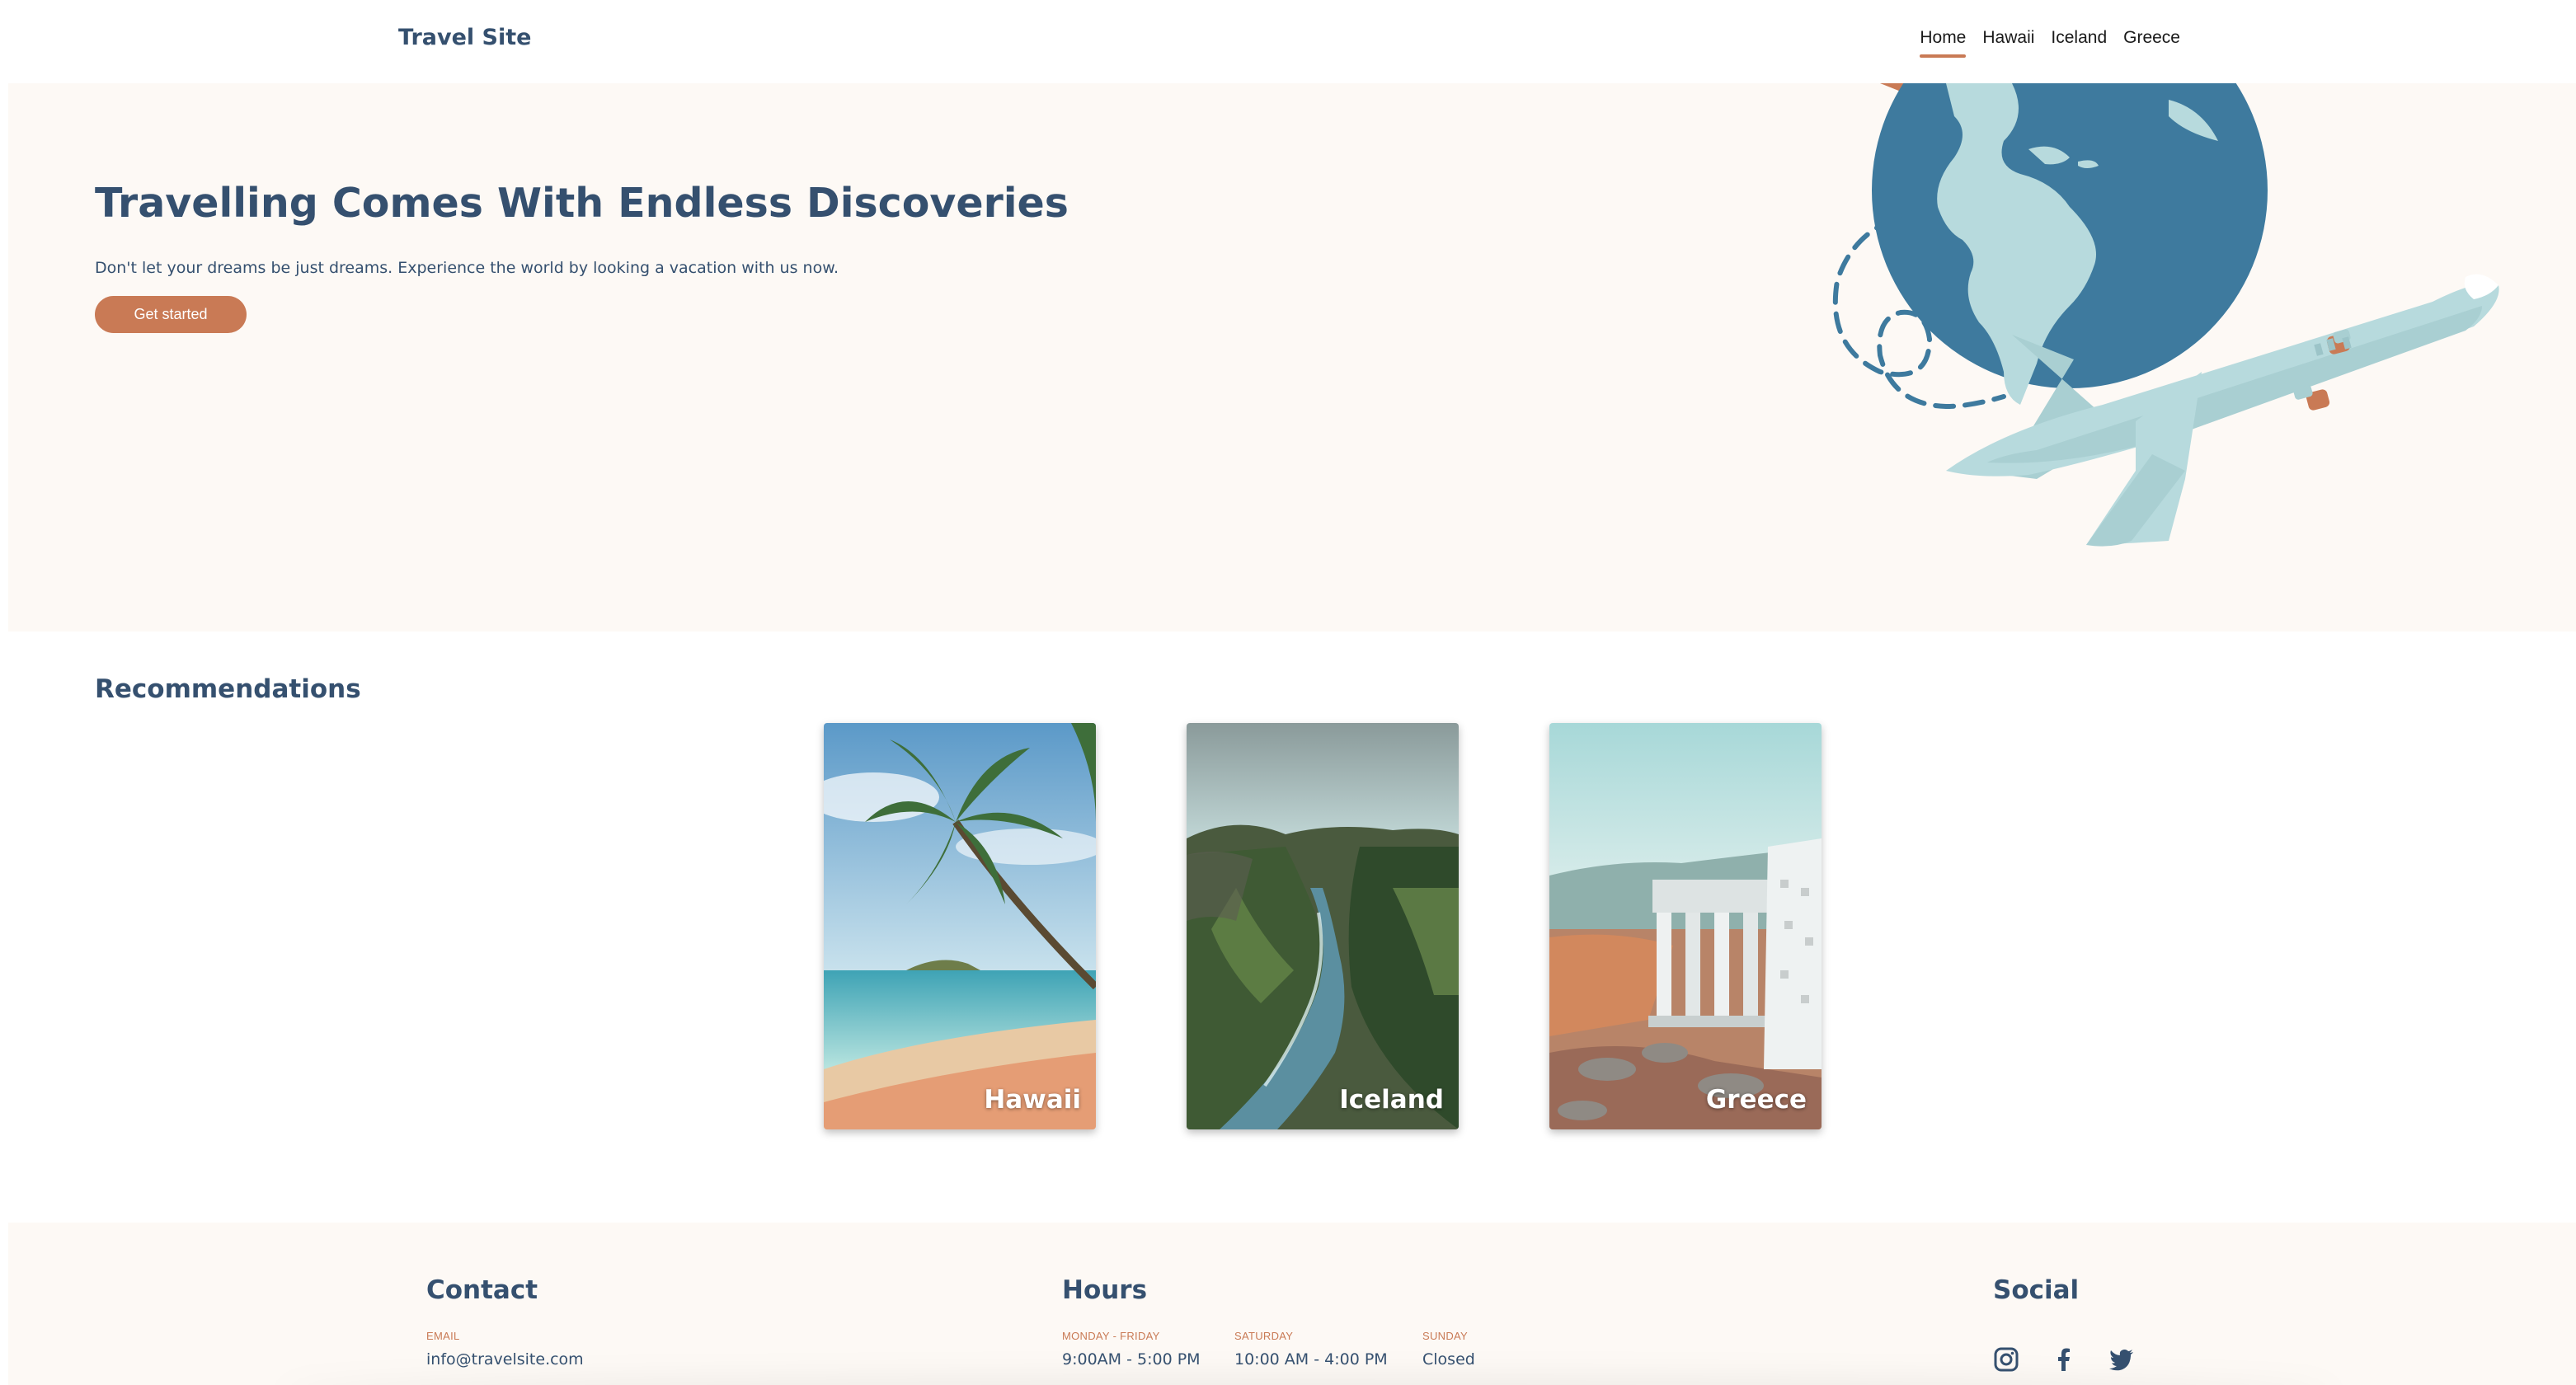 The width and height of the screenshot is (2576, 1385). What do you see at coordinates (1448, 1359) in the screenshot?
I see `hours-value-sunday: Closed` at bounding box center [1448, 1359].